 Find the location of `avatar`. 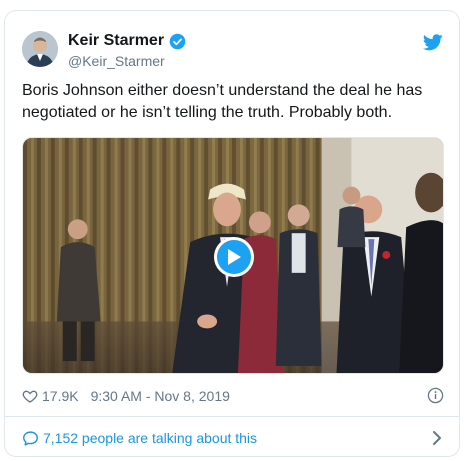

avatar is located at coordinates (40, 49).